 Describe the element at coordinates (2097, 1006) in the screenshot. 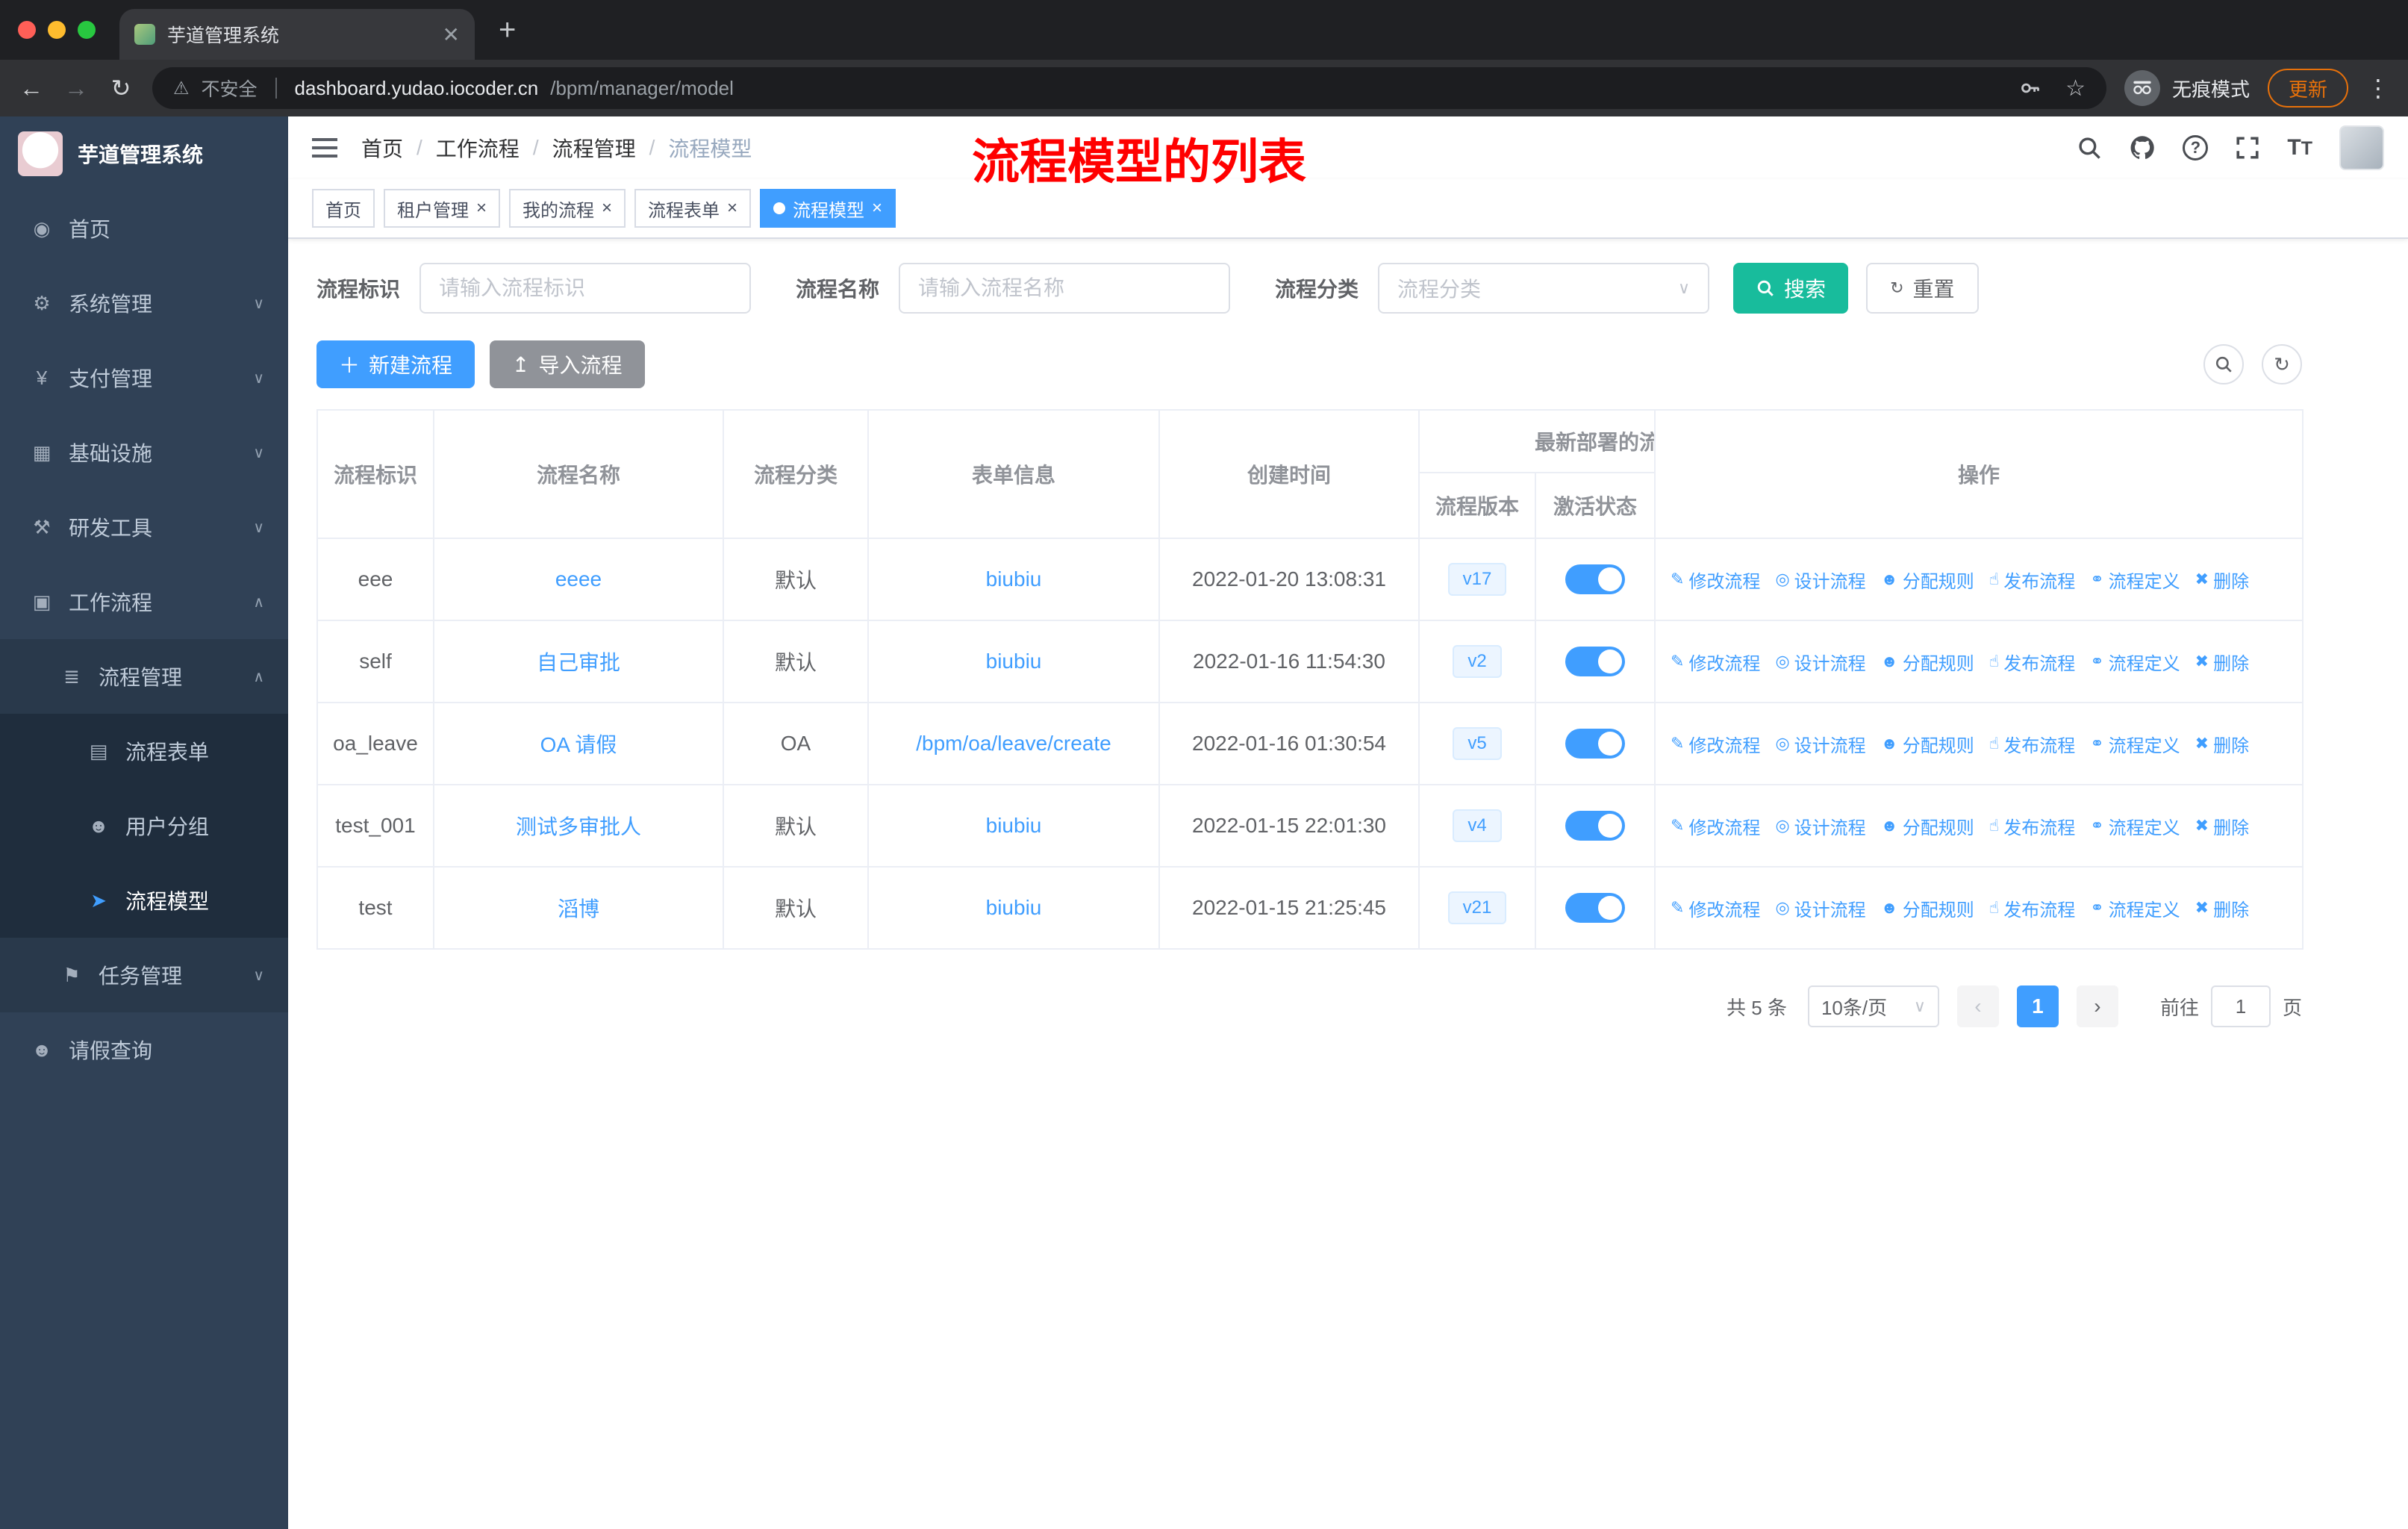

I see `next-page-button: ›` at that location.